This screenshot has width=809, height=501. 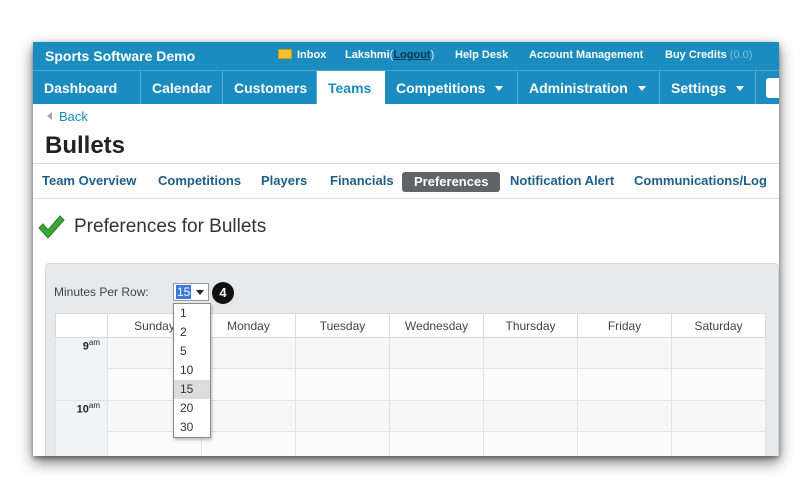 I want to click on option-1: 1, so click(x=192, y=313).